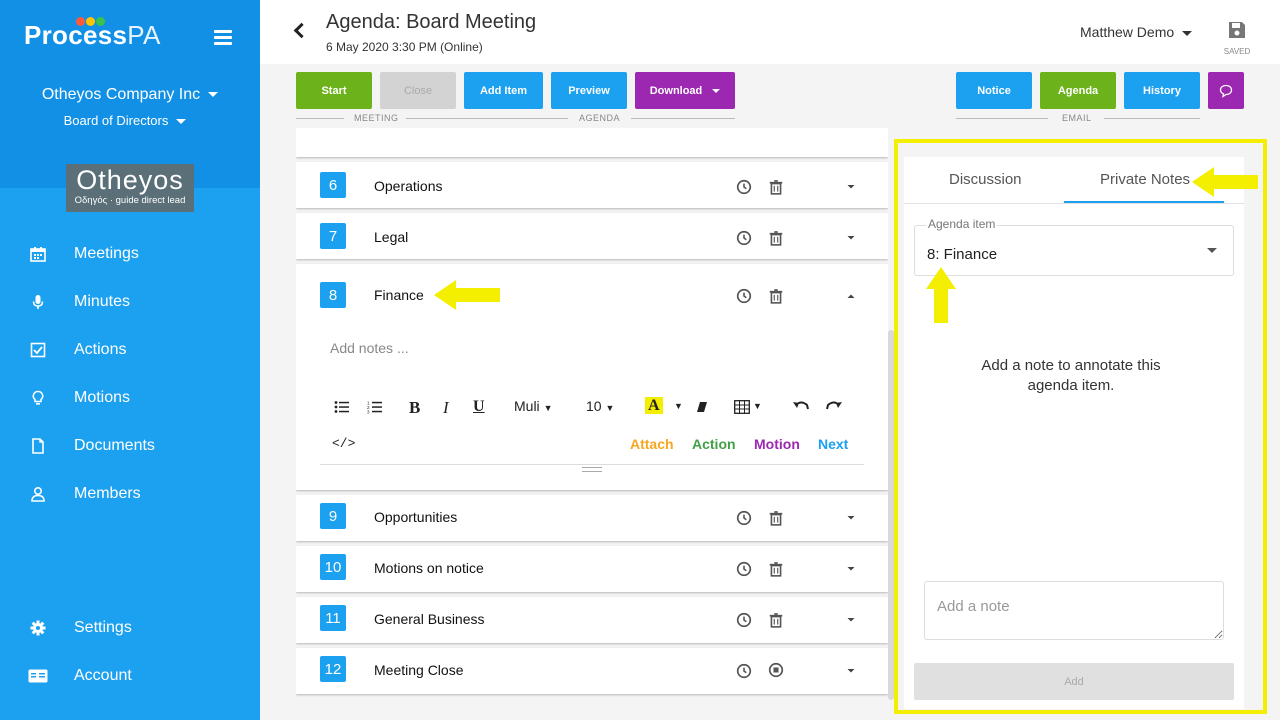 This screenshot has height=720, width=1280. Describe the element at coordinates (1136, 32) in the screenshot. I see `user-menu: Matthew Demo` at that location.